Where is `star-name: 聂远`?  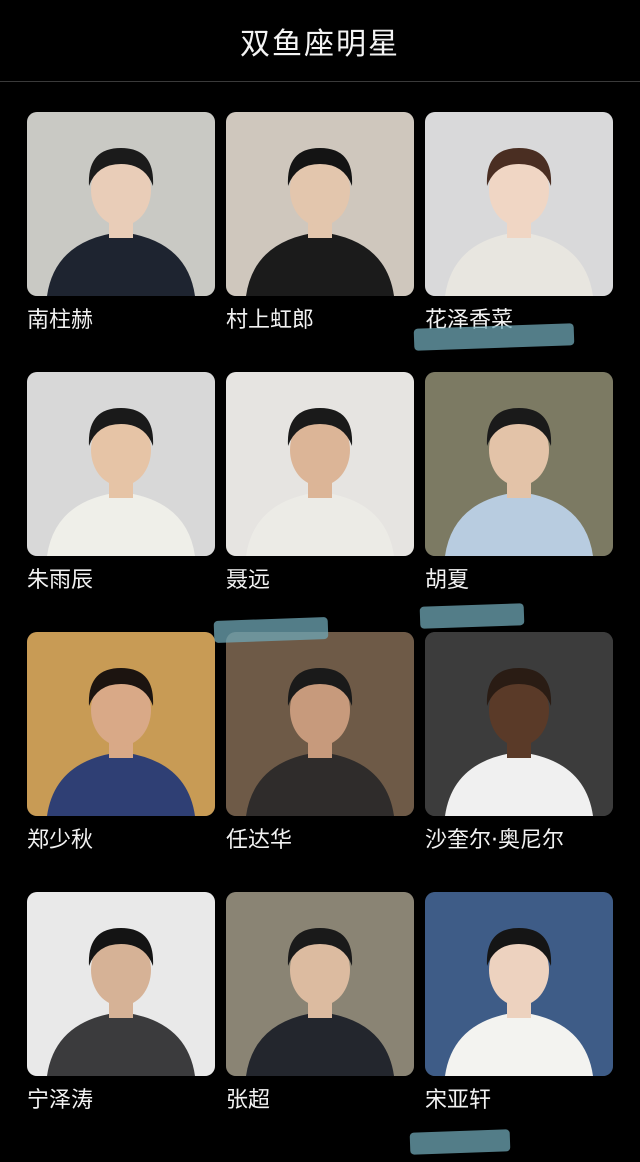 star-name: 聂远 is located at coordinates (248, 580).